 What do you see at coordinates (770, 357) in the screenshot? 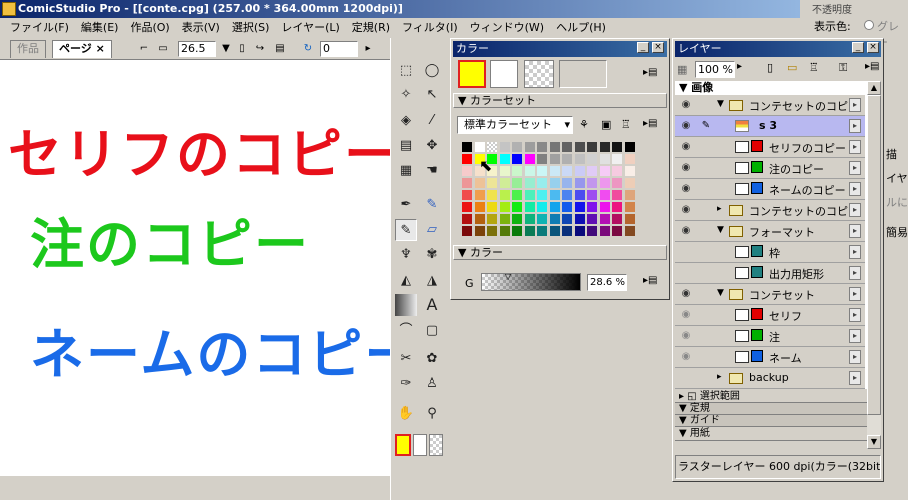
I see `layer-row: ◉ ネーム ▸` at bounding box center [770, 357].